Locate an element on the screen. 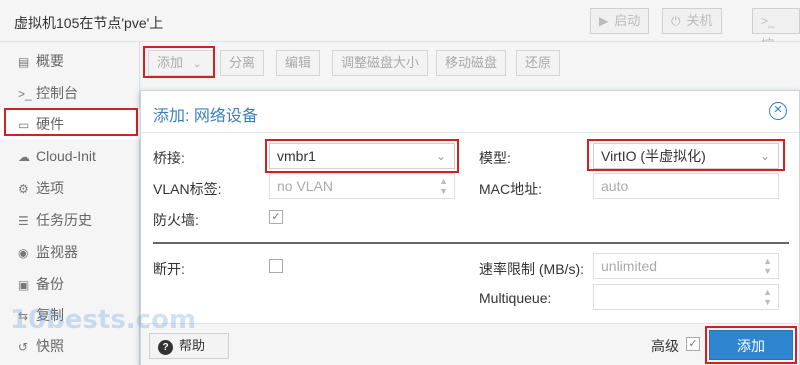 The height and width of the screenshot is (365, 800). sidebar-item-snapshots: ↺ 快照 is located at coordinates (70, 346).